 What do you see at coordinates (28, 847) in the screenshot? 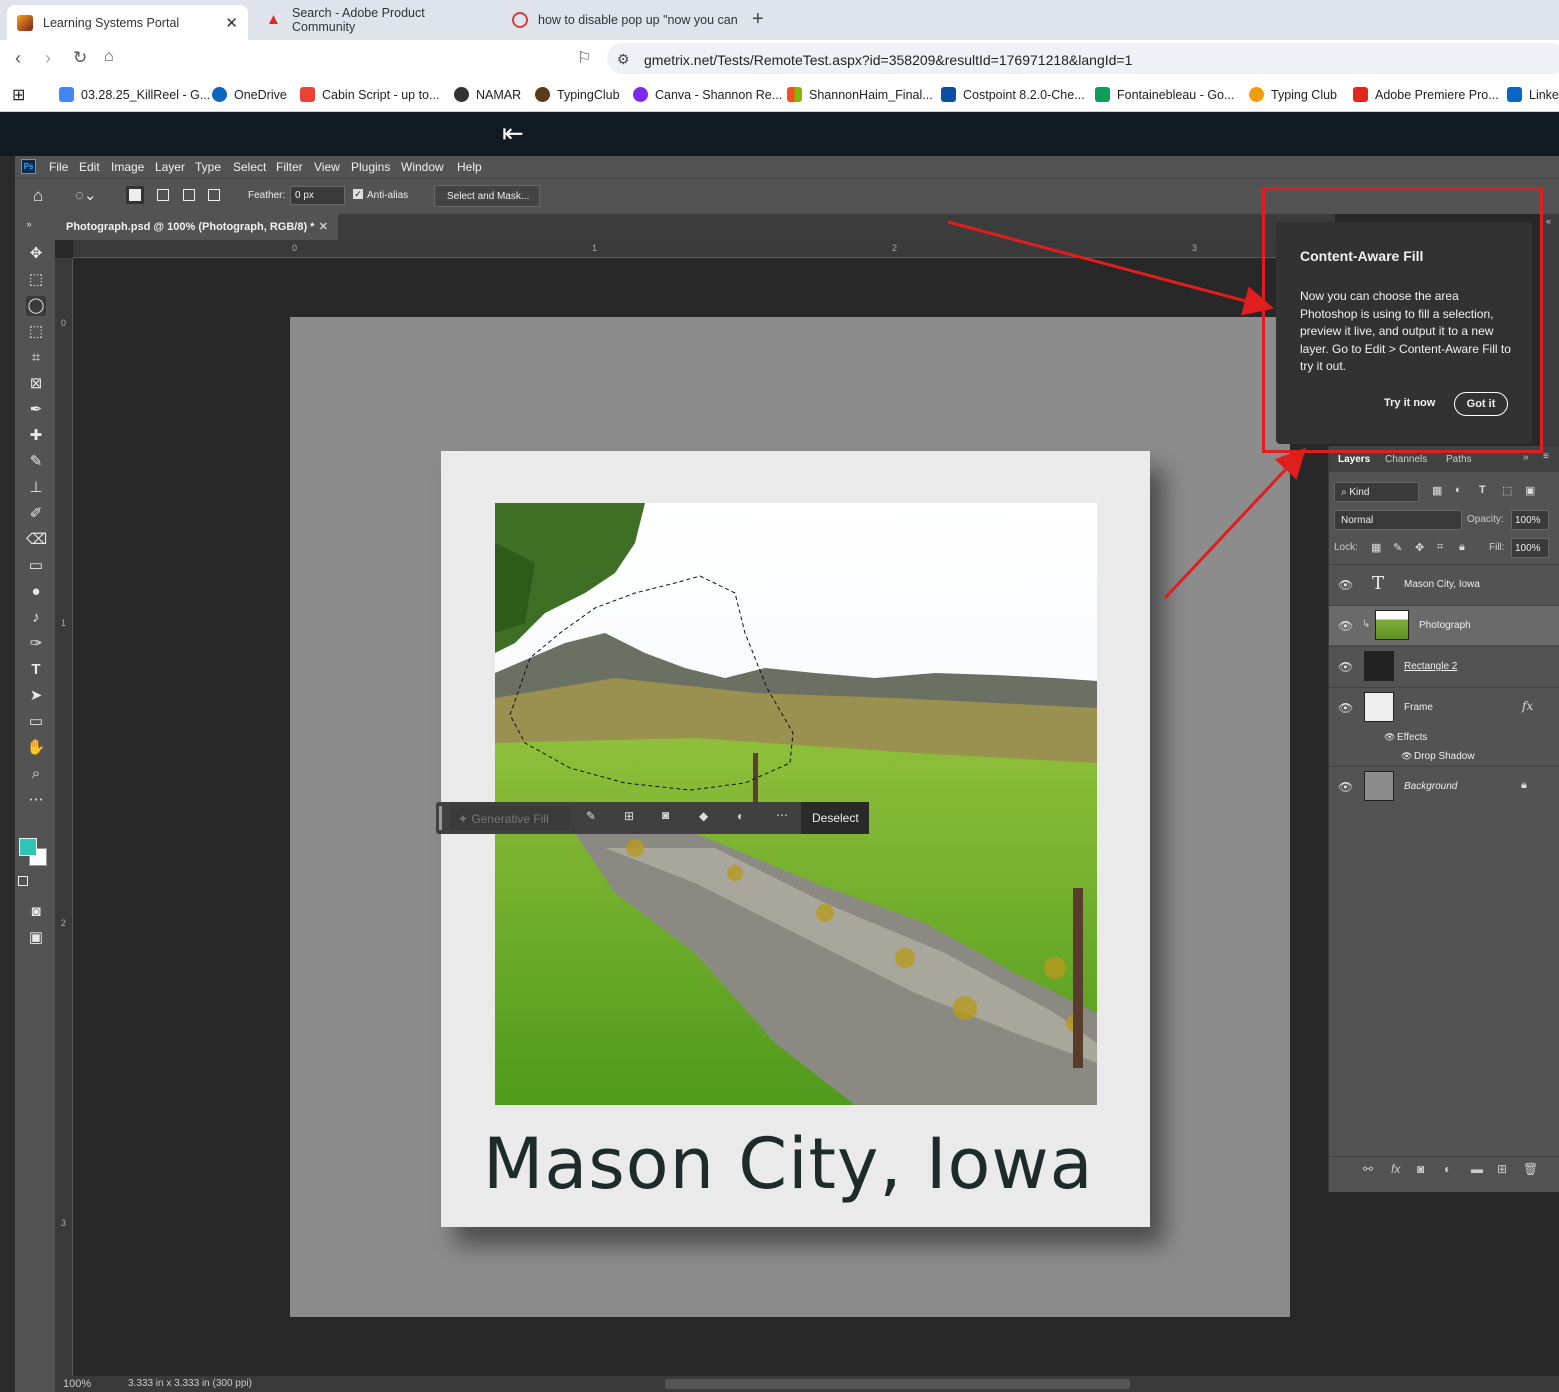
I see `foreground-color-swatch` at bounding box center [28, 847].